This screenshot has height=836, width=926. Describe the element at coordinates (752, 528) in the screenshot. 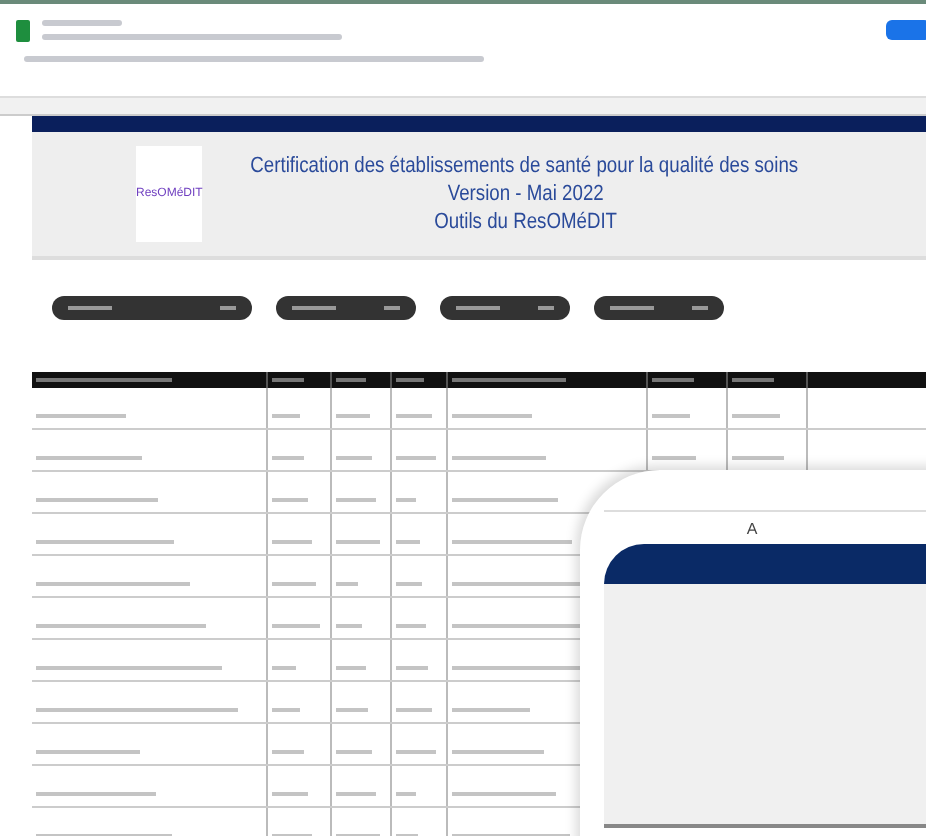

I see `column-header: A` at that location.